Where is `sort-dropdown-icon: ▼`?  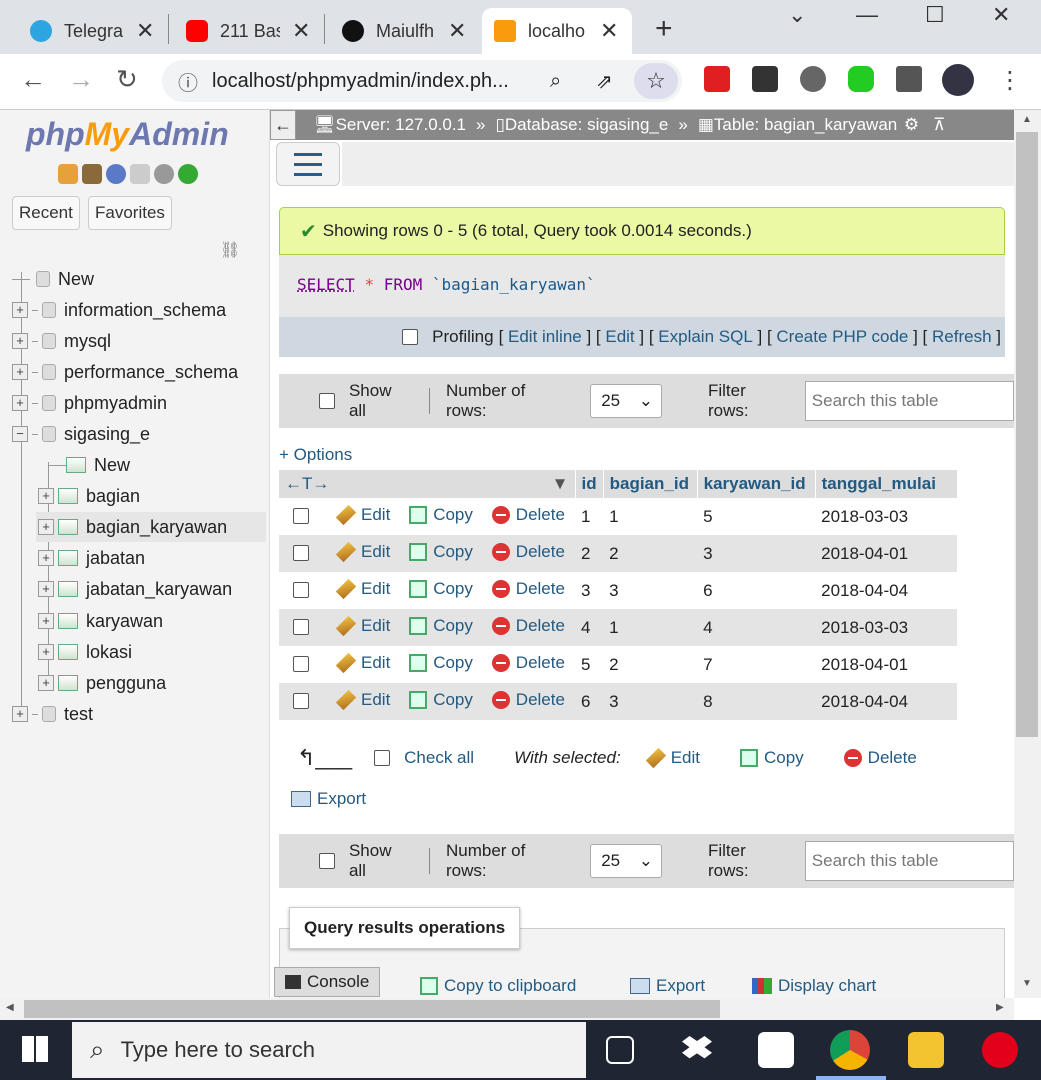
sort-dropdown-icon: ▼ is located at coordinates (560, 484).